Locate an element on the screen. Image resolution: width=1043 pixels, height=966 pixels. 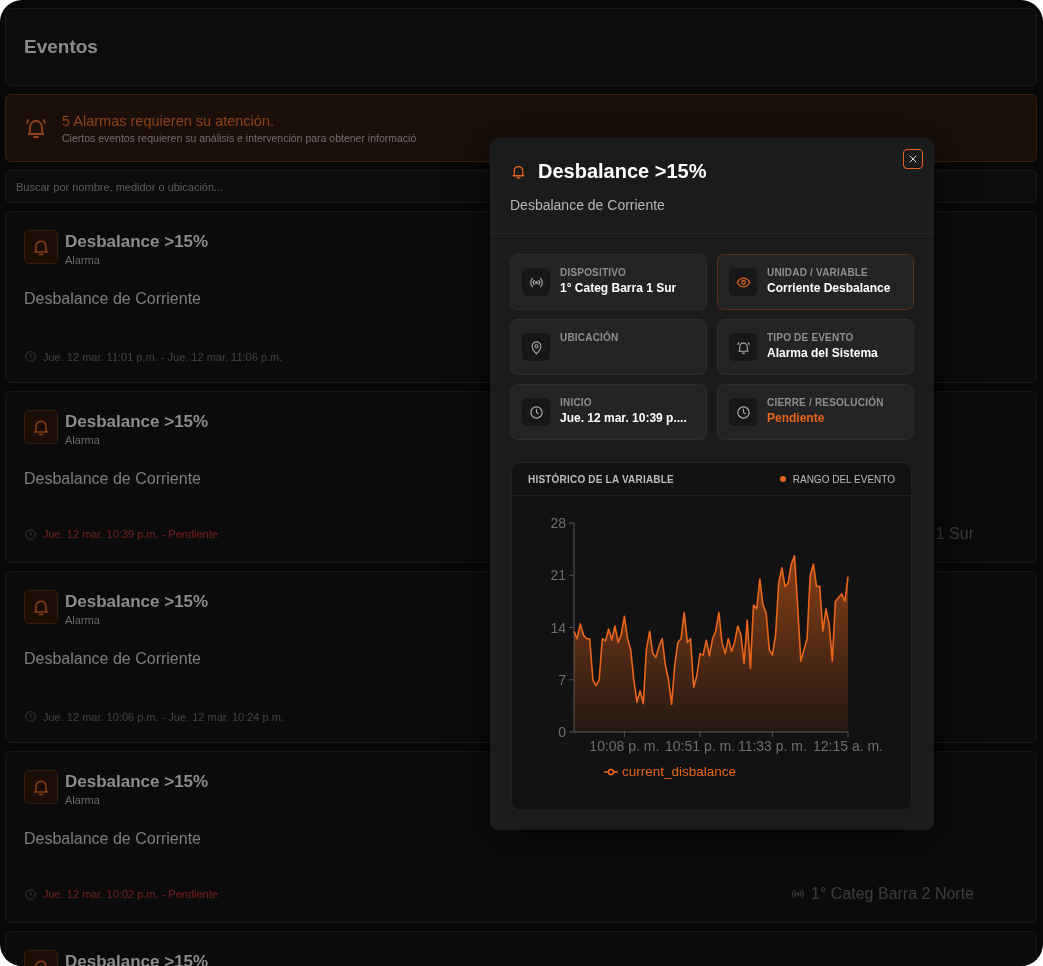
x-tick-label: 12:15 a. m. is located at coordinates (848, 746).